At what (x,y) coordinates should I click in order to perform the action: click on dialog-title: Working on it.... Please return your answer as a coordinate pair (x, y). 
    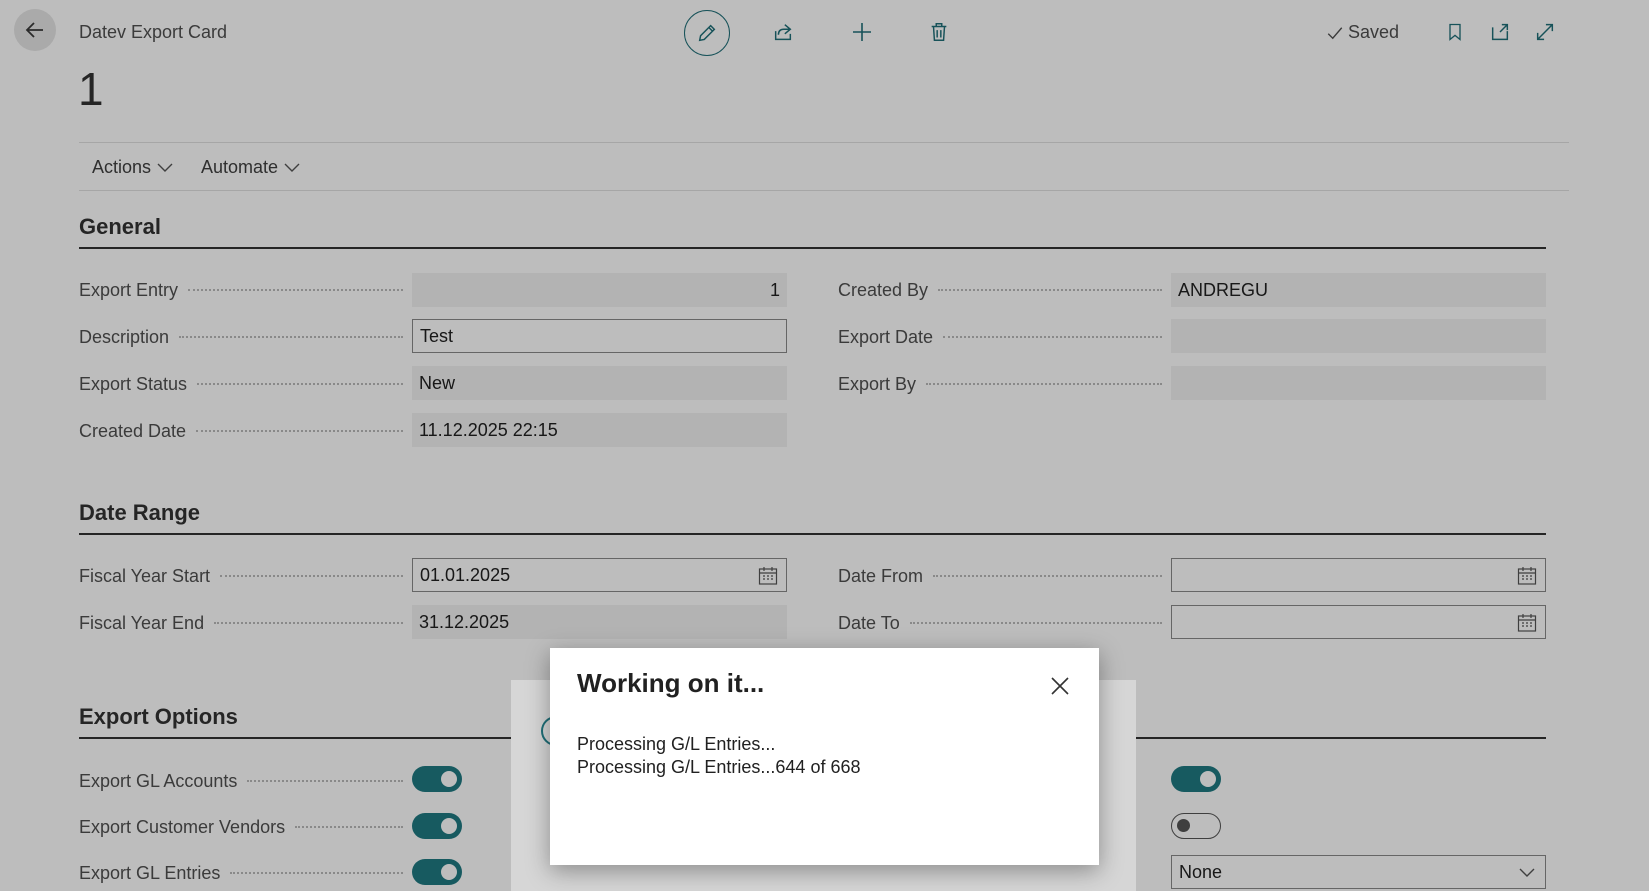
    Looking at the image, I should click on (671, 683).